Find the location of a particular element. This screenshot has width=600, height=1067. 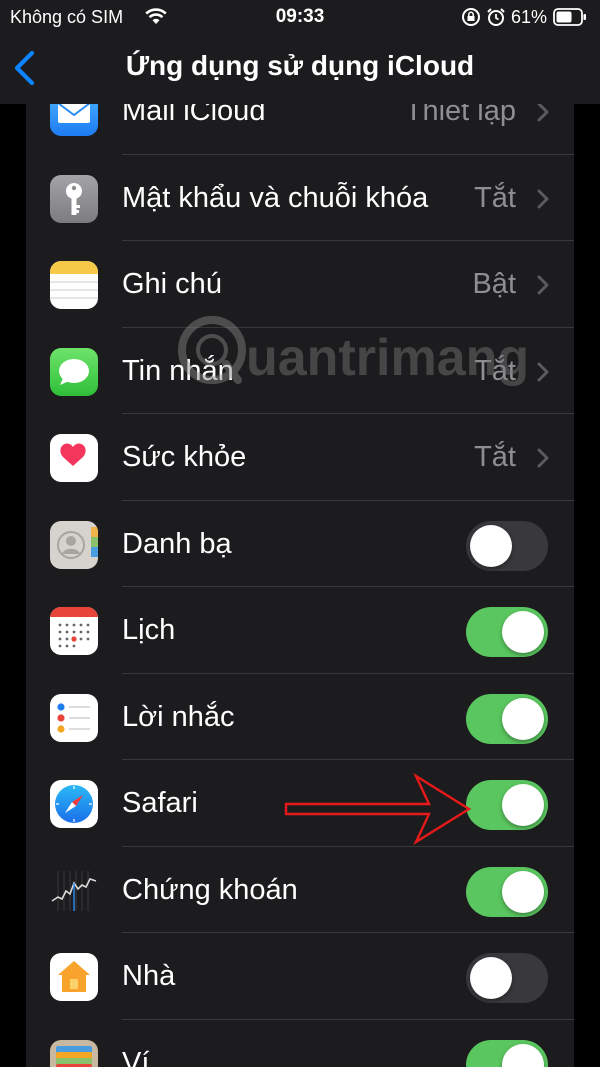

row-label: Sức khỏe is located at coordinates (184, 457).